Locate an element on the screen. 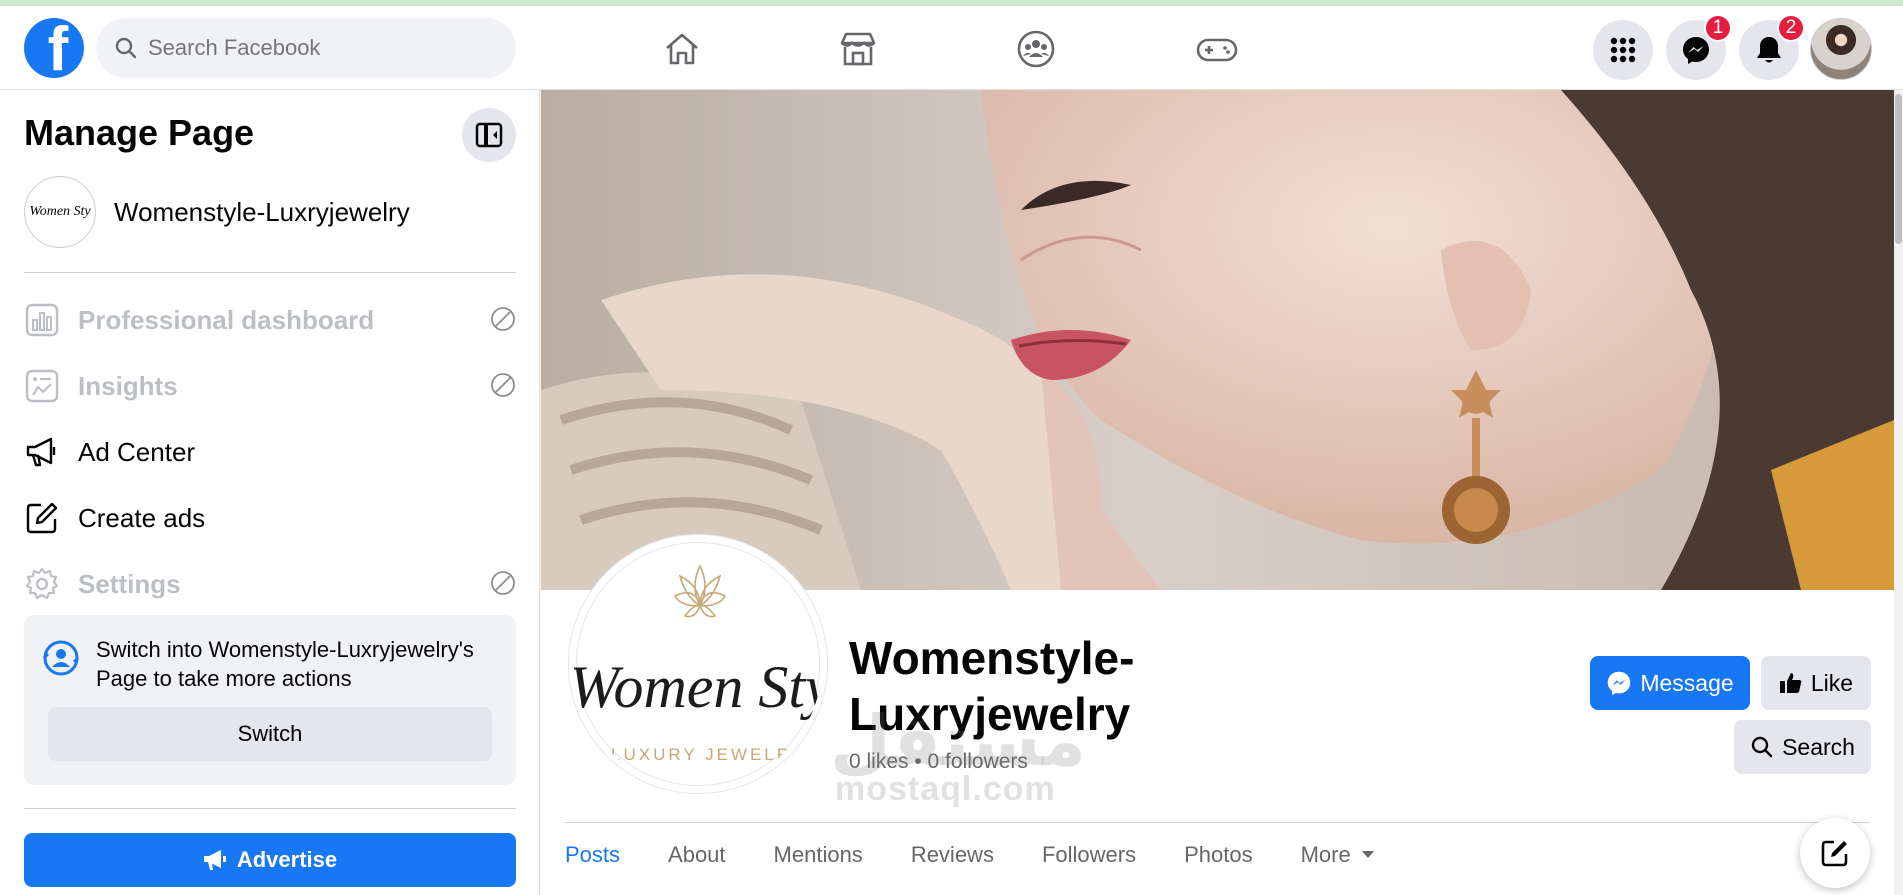 This screenshot has height=895, width=1903. gear-icon is located at coordinates (42, 584).